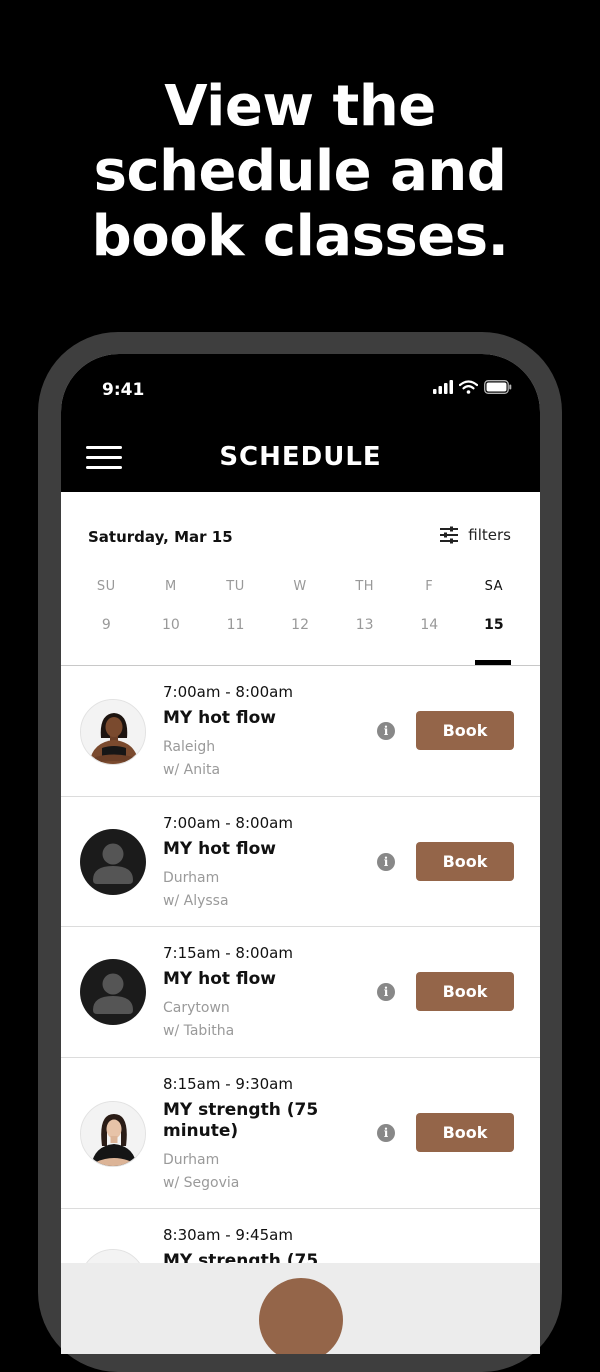  Describe the element at coordinates (301, 1316) in the screenshot. I see `bottom-action-button` at that location.